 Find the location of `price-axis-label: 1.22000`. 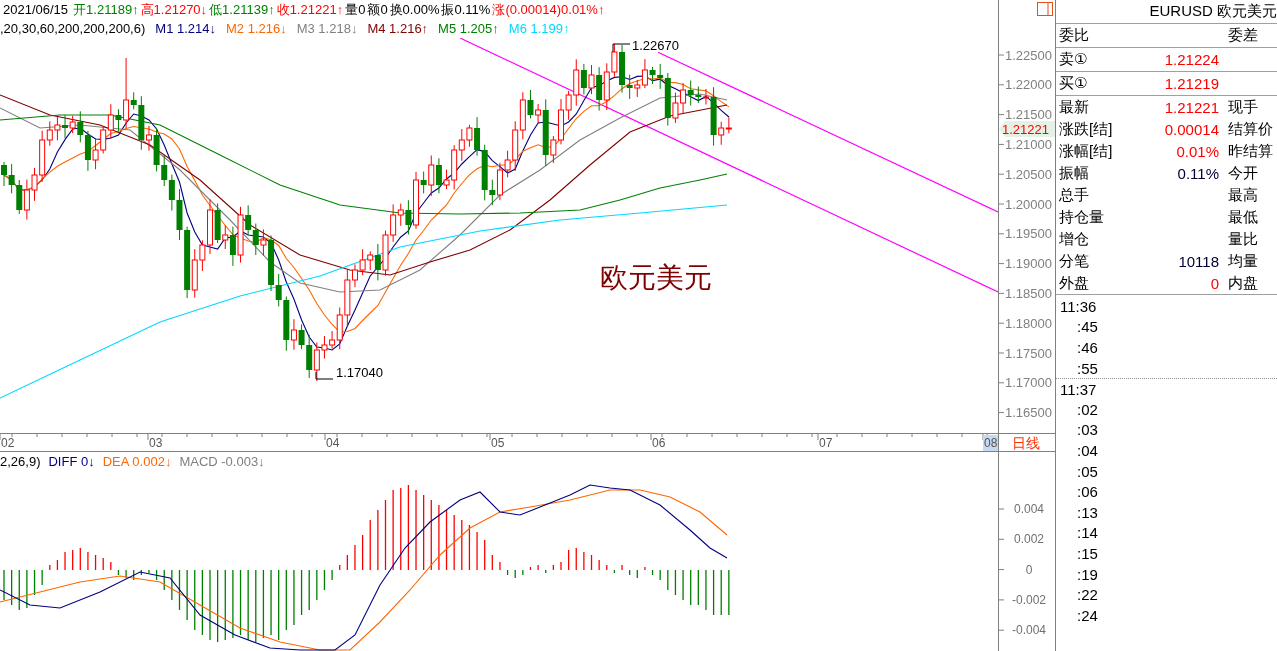

price-axis-label: 1.22000 is located at coordinates (1028, 85).